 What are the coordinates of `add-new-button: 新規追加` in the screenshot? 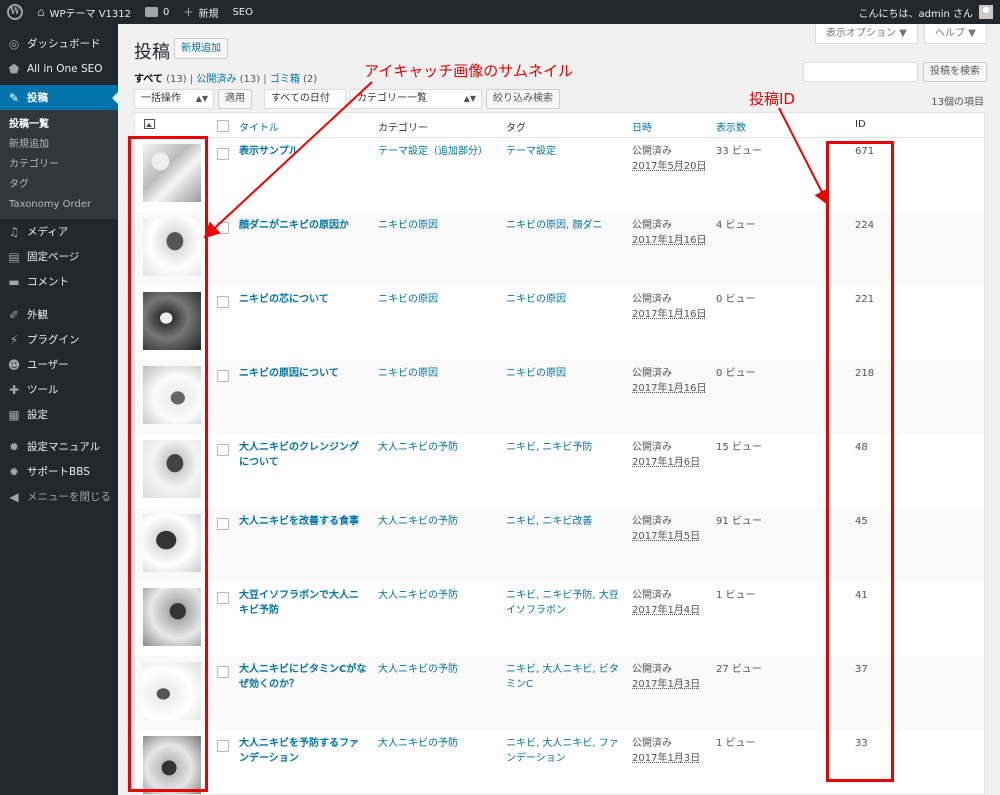 It's located at (201, 48).